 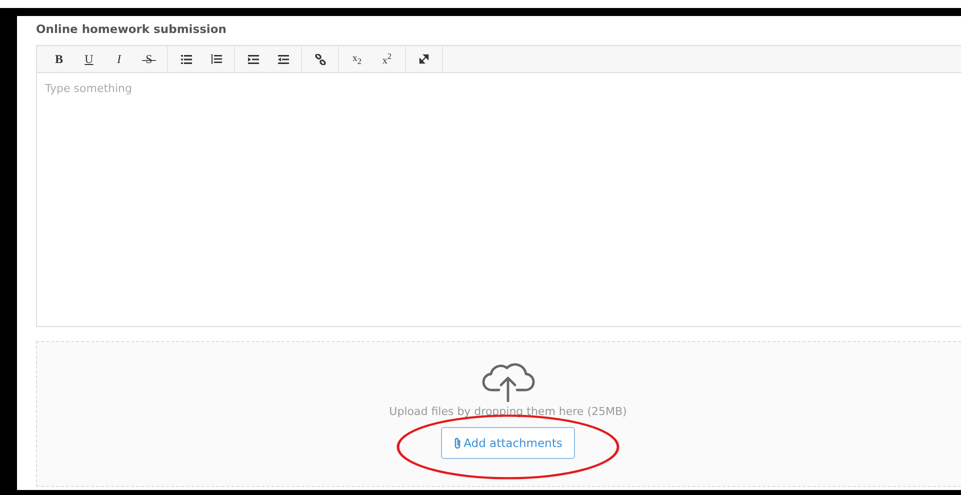 What do you see at coordinates (508, 411) in the screenshot?
I see `upload-hint: Upload files by dropping them here (25MB)` at bounding box center [508, 411].